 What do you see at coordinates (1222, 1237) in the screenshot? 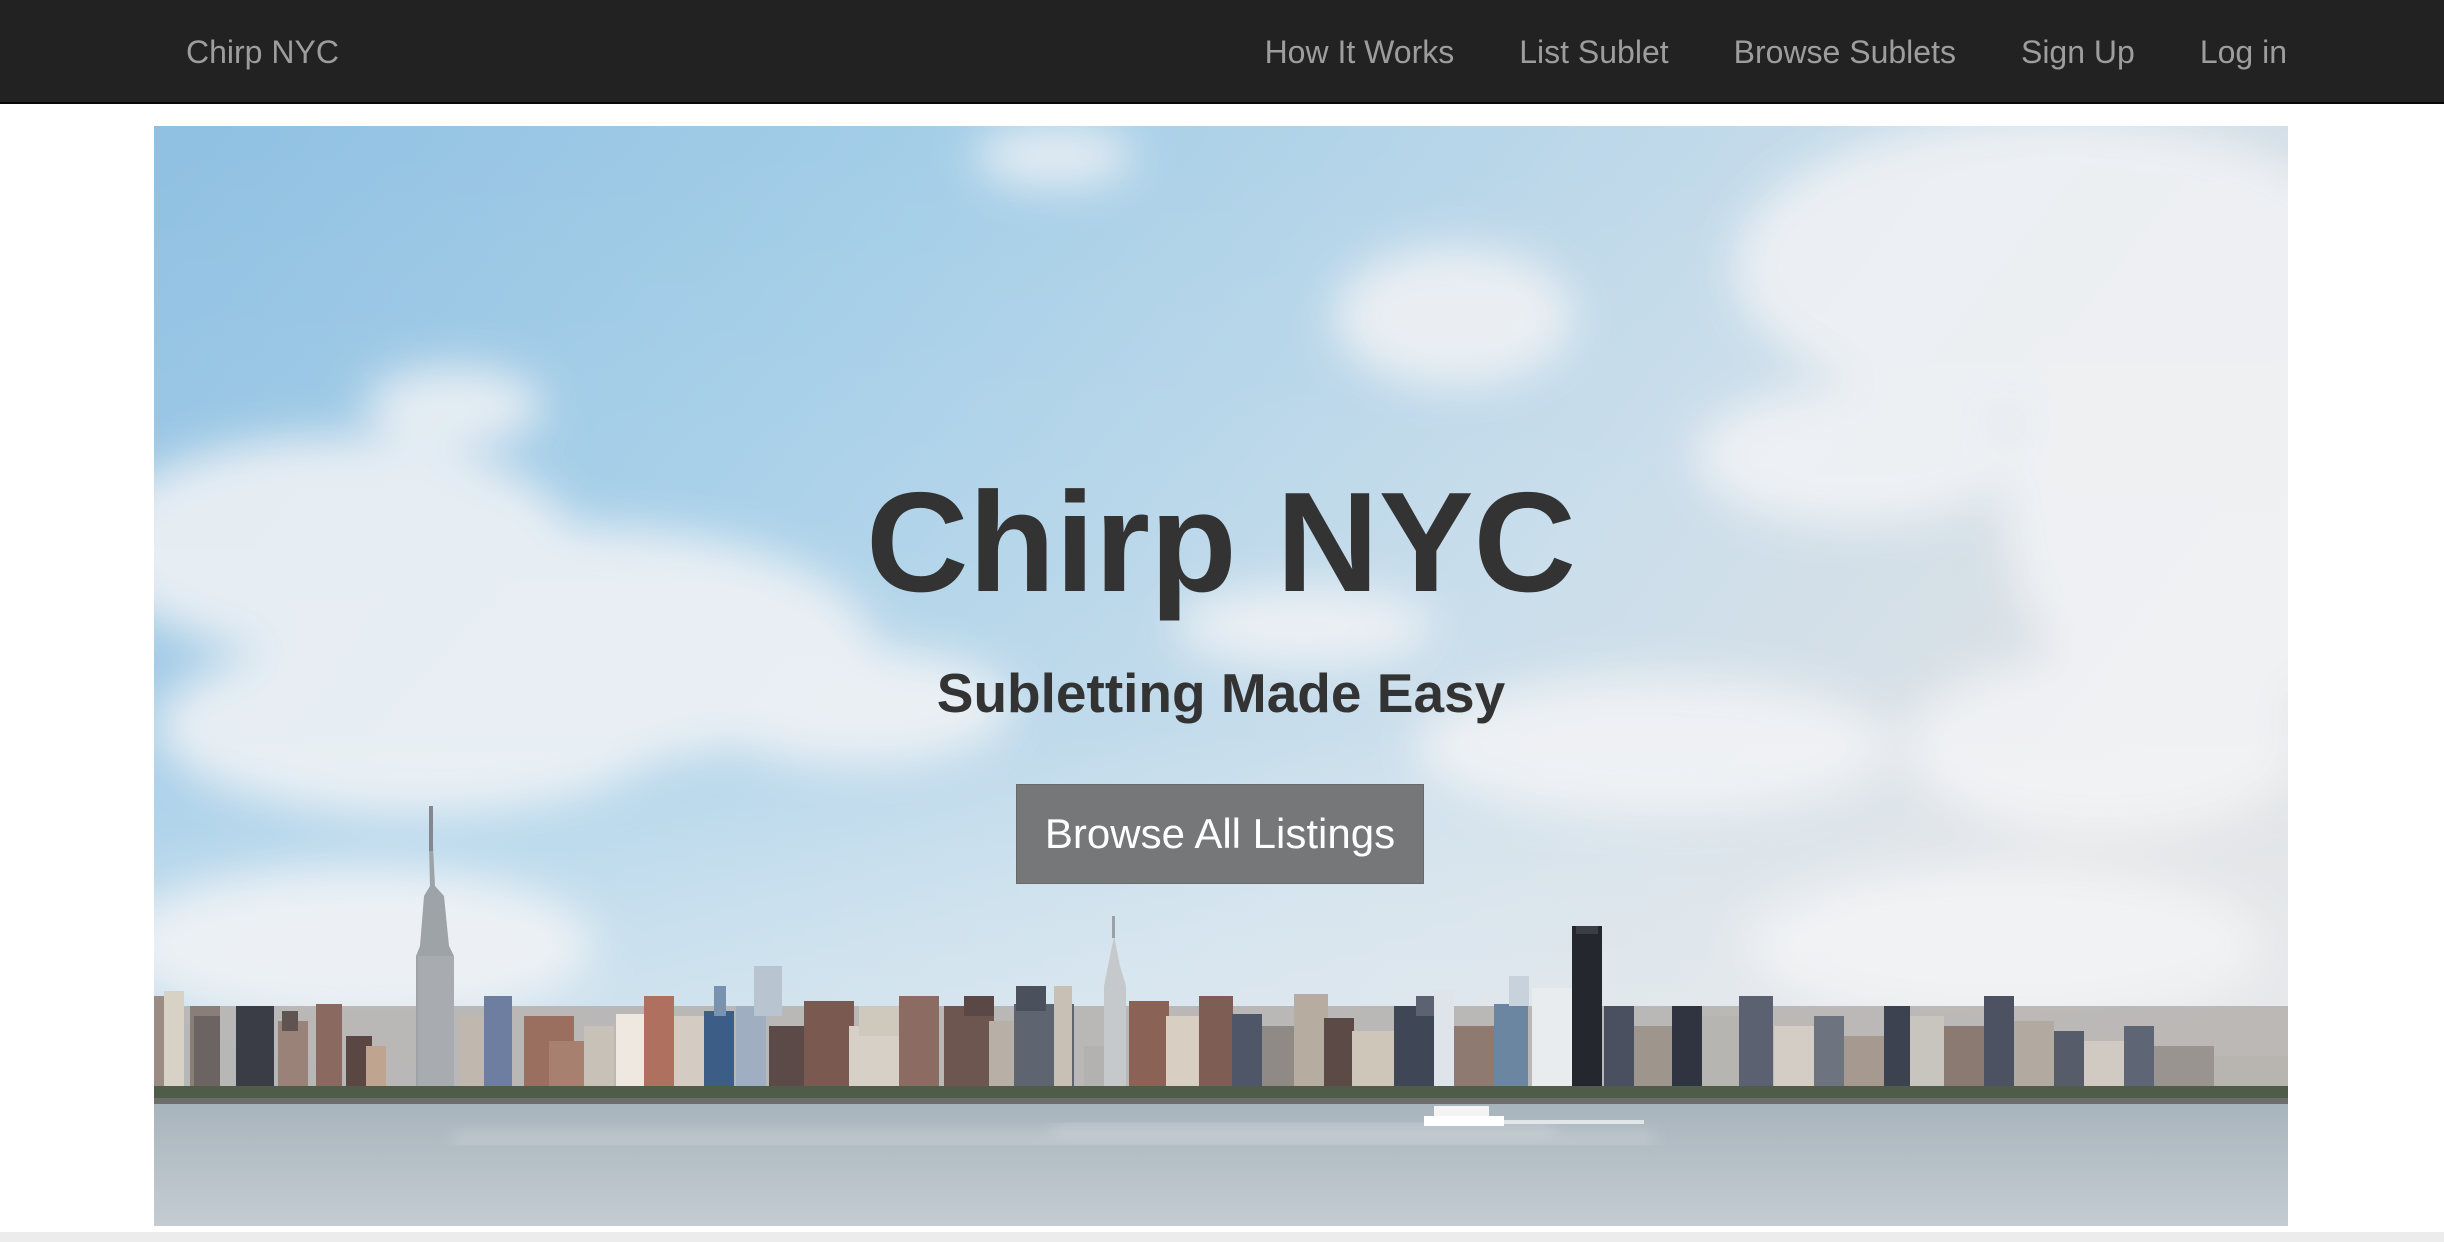
I see `page-bottom-edge` at bounding box center [1222, 1237].